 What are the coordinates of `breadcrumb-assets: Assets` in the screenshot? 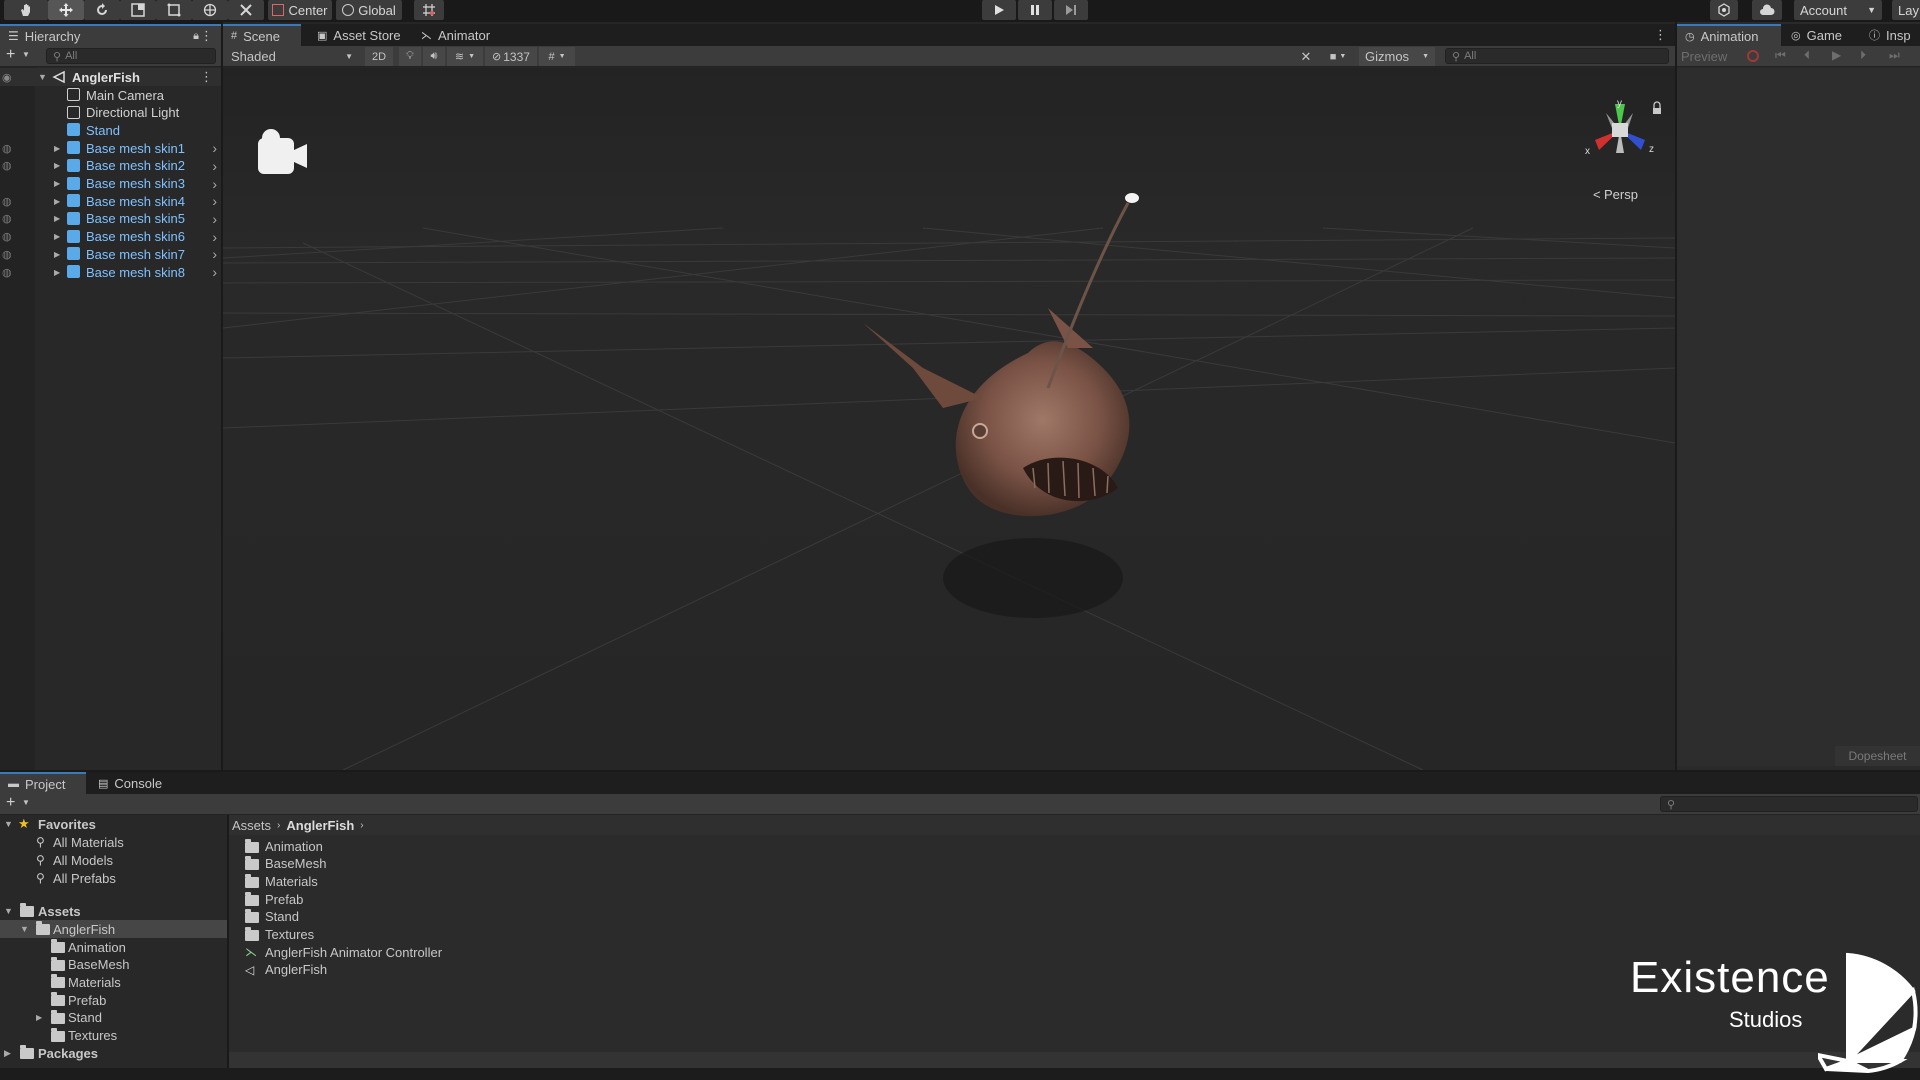 It's located at (251, 825).